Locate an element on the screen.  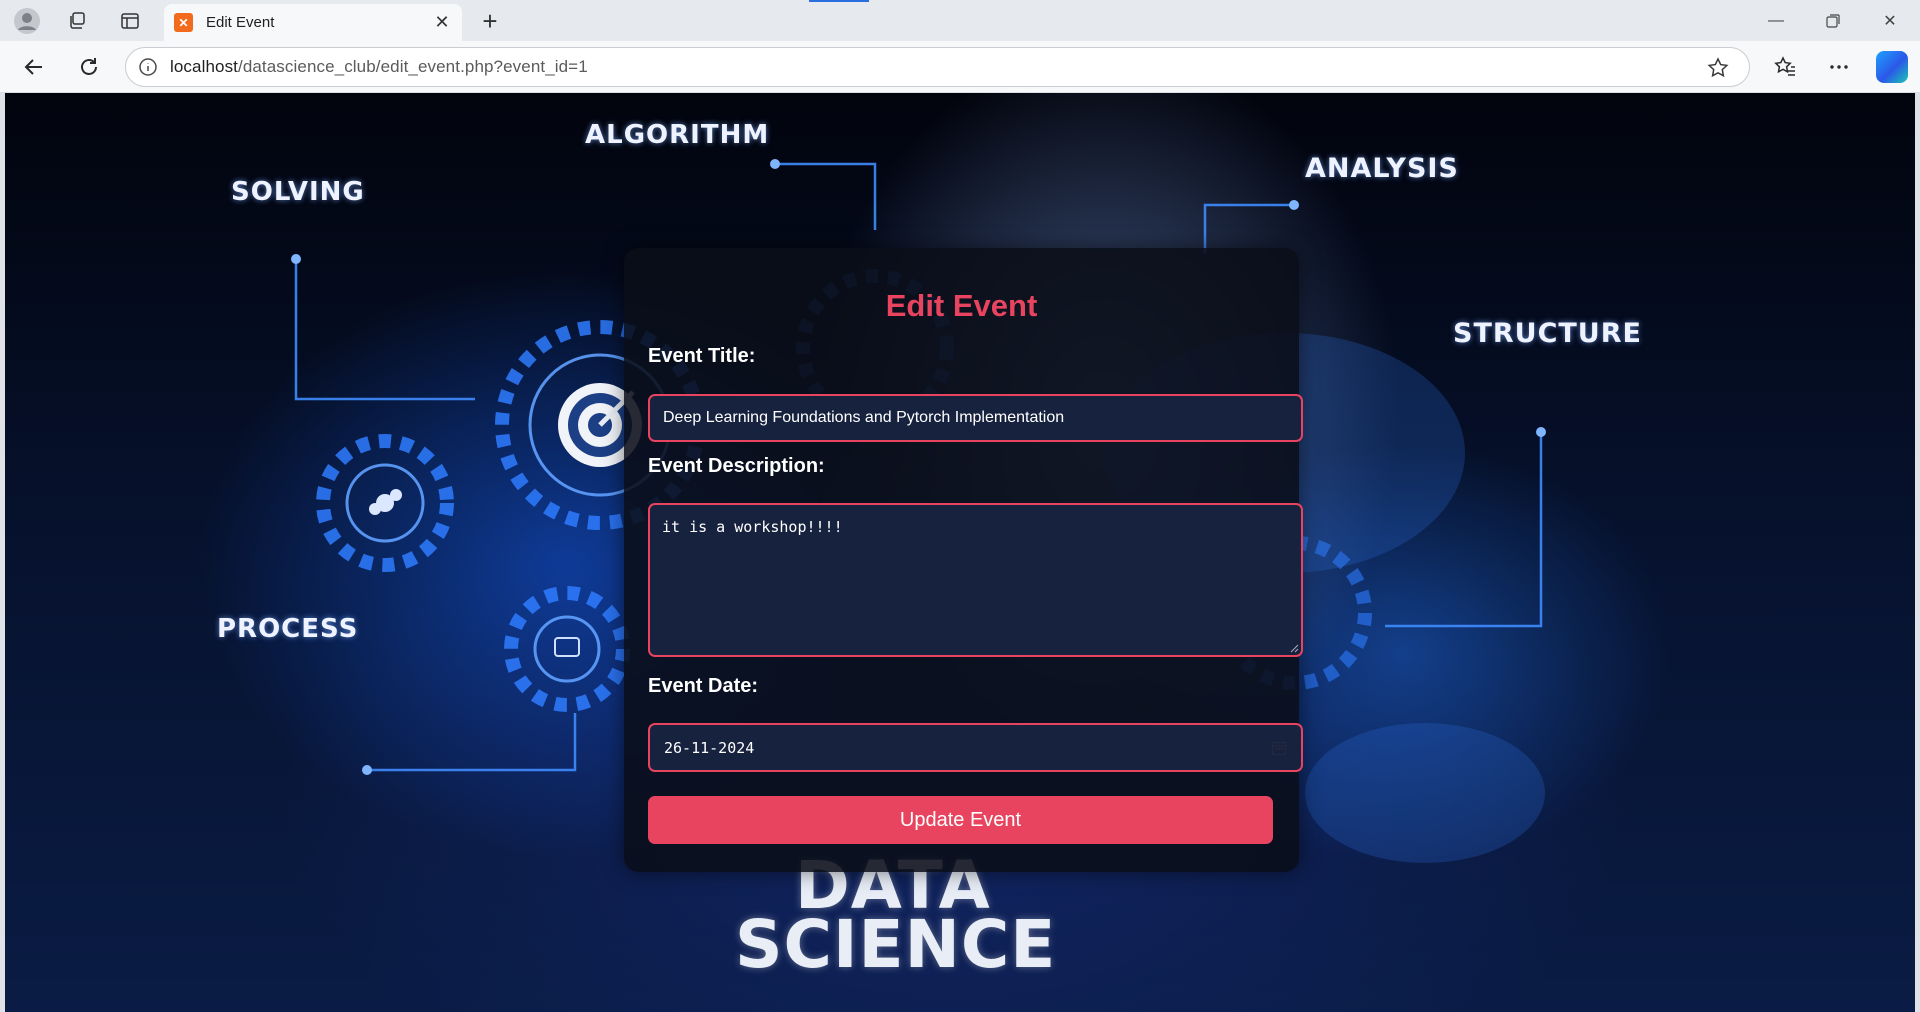
event-title-label: Event Title: is located at coordinates (702, 356).